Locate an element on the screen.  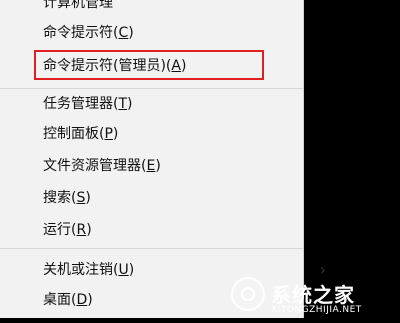
menu-item-label: 桌面( is located at coordinates (60, 300).